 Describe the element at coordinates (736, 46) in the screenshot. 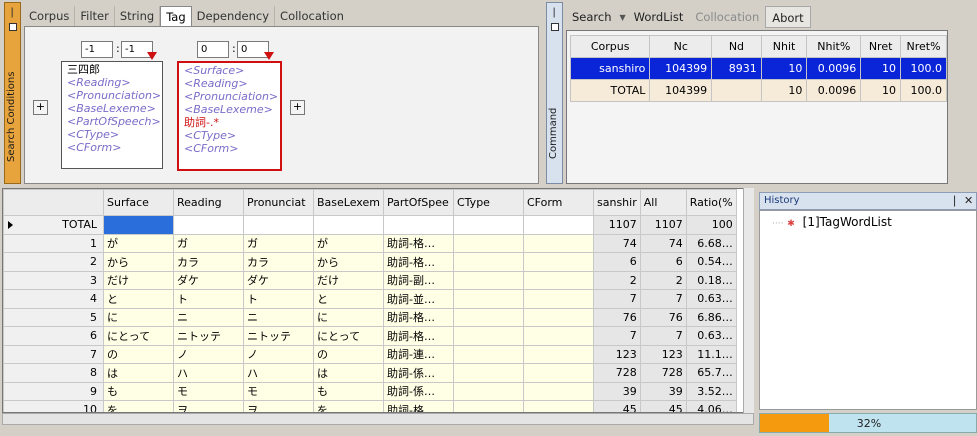

I see `col-nd: Nd` at that location.